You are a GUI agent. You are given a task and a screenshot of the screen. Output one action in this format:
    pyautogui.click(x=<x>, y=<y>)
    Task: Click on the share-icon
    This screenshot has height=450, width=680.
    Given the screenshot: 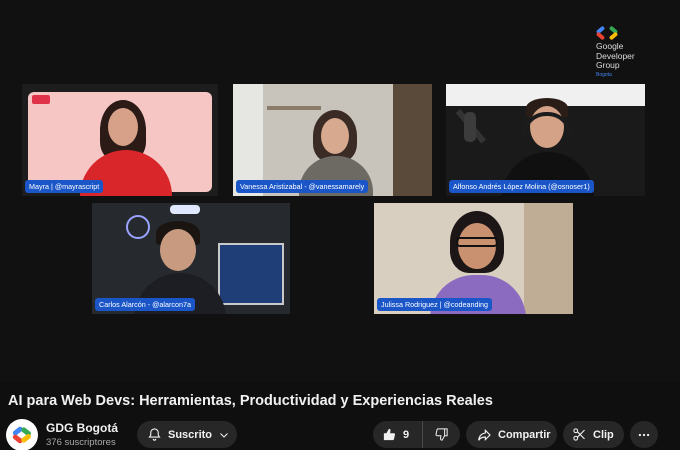 What is the action you would take?
    pyautogui.click(x=484, y=435)
    